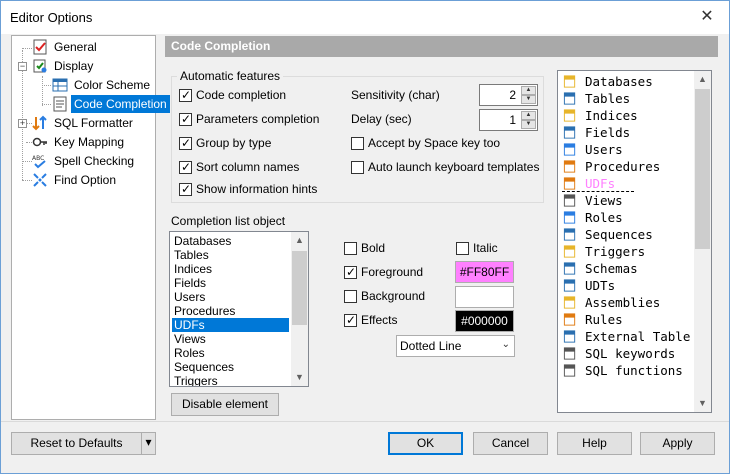  I want to click on footer-separator, so click(365, 421).